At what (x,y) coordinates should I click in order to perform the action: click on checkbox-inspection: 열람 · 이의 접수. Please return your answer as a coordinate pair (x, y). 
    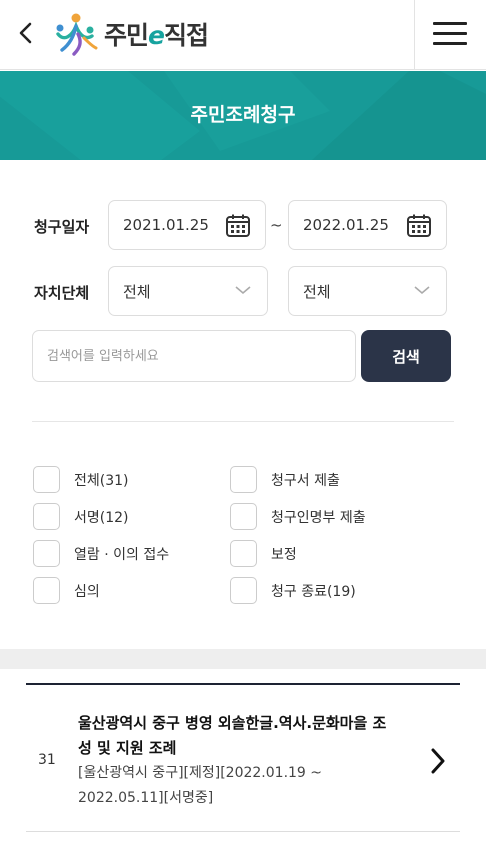
    Looking at the image, I should click on (101, 553).